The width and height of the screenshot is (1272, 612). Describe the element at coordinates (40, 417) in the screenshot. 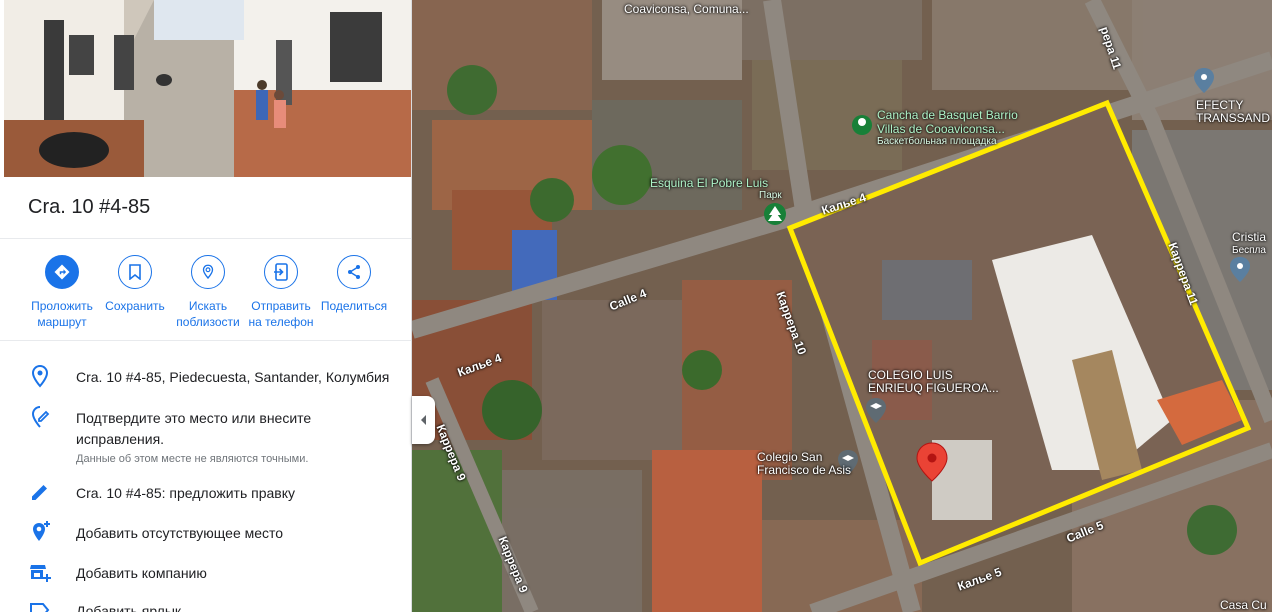

I see `edit-location-icon` at that location.